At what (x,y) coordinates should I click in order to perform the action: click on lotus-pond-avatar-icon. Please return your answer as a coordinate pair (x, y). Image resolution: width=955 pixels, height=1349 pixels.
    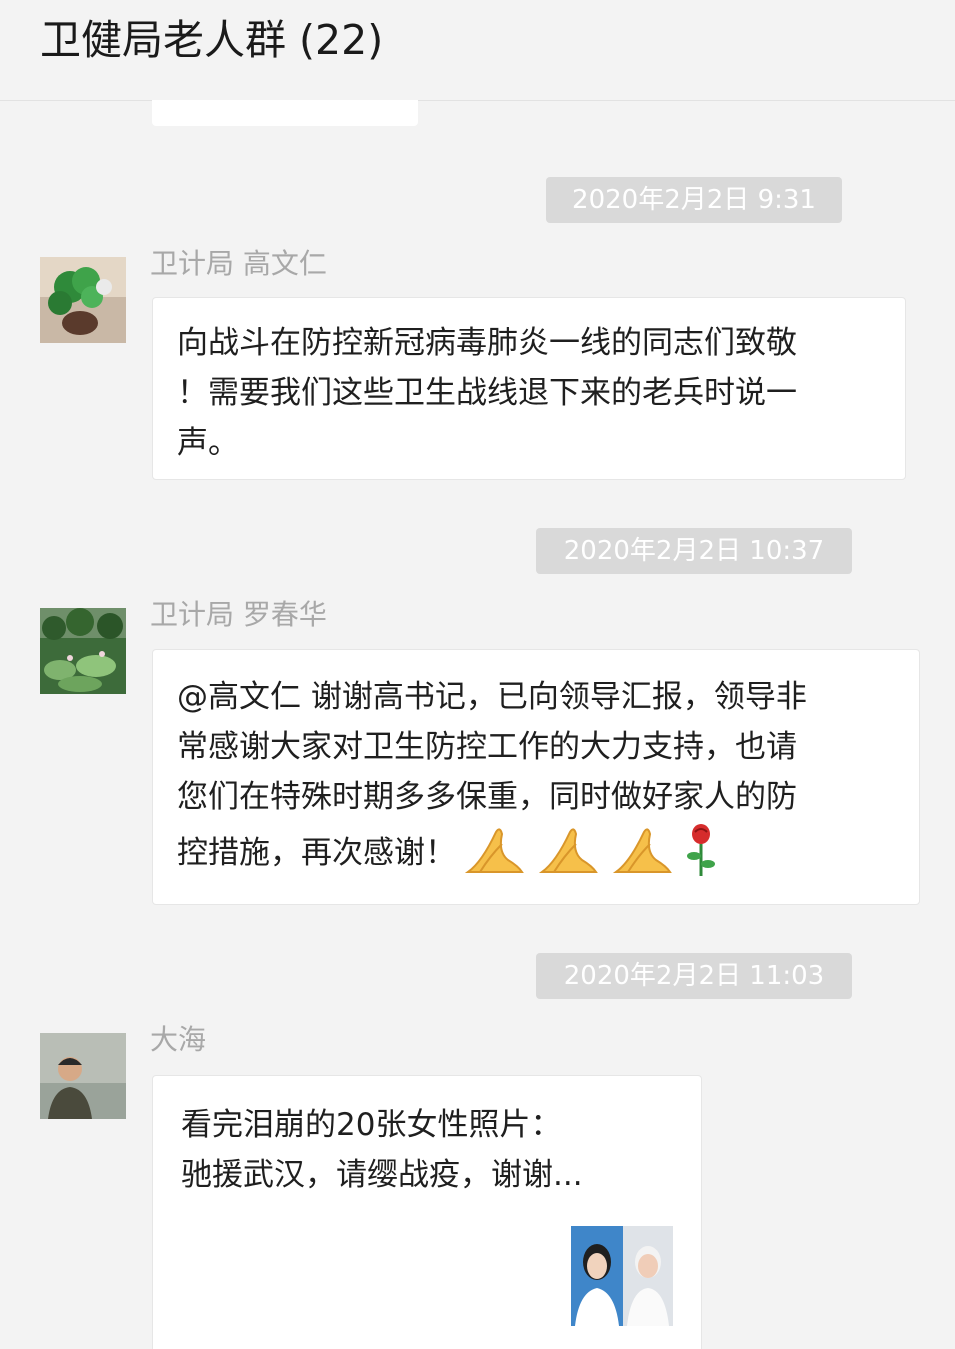
    Looking at the image, I should click on (83, 651).